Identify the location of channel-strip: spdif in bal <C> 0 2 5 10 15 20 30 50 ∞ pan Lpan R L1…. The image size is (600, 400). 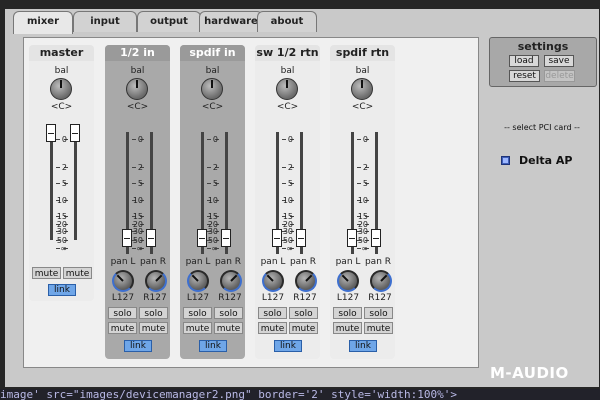
(212, 202).